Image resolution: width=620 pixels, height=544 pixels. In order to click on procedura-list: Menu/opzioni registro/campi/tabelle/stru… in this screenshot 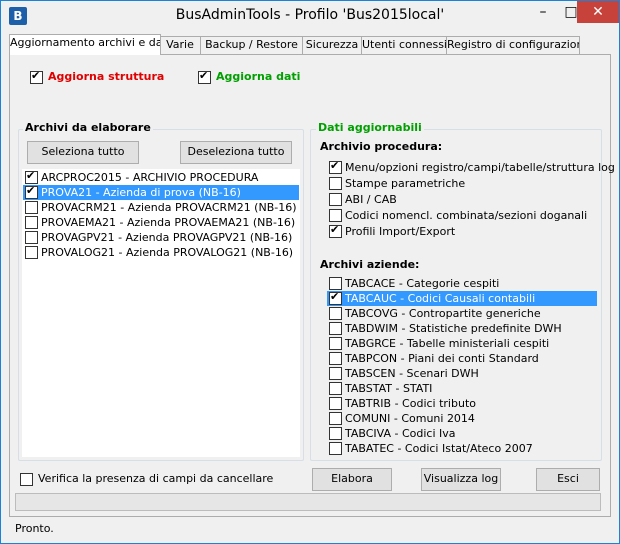, I will do `click(470, 201)`.